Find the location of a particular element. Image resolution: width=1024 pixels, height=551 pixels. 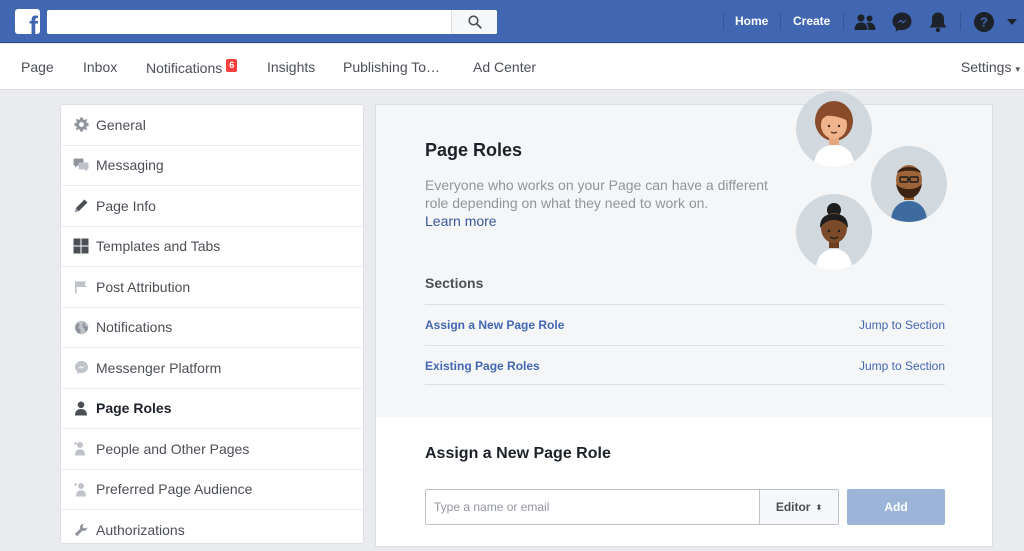

sidebar-item-people-and-other-pages: People and Other Pages is located at coordinates (212, 449).